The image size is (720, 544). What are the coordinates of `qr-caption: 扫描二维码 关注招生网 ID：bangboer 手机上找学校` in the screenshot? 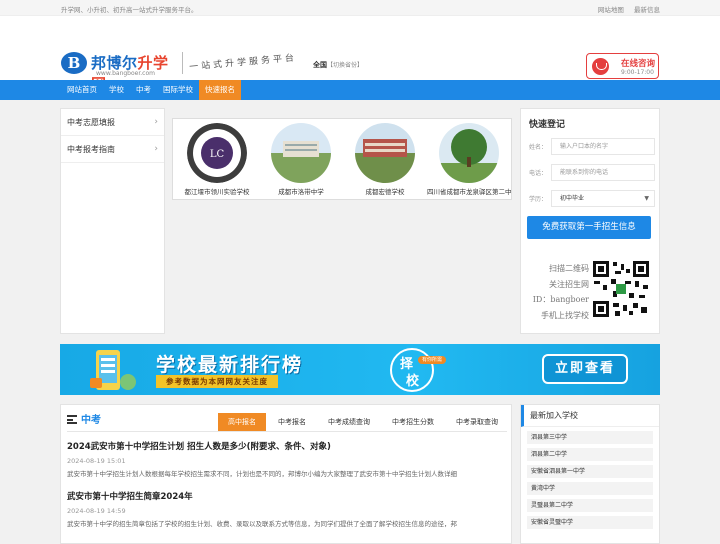 It's located at (560, 292).